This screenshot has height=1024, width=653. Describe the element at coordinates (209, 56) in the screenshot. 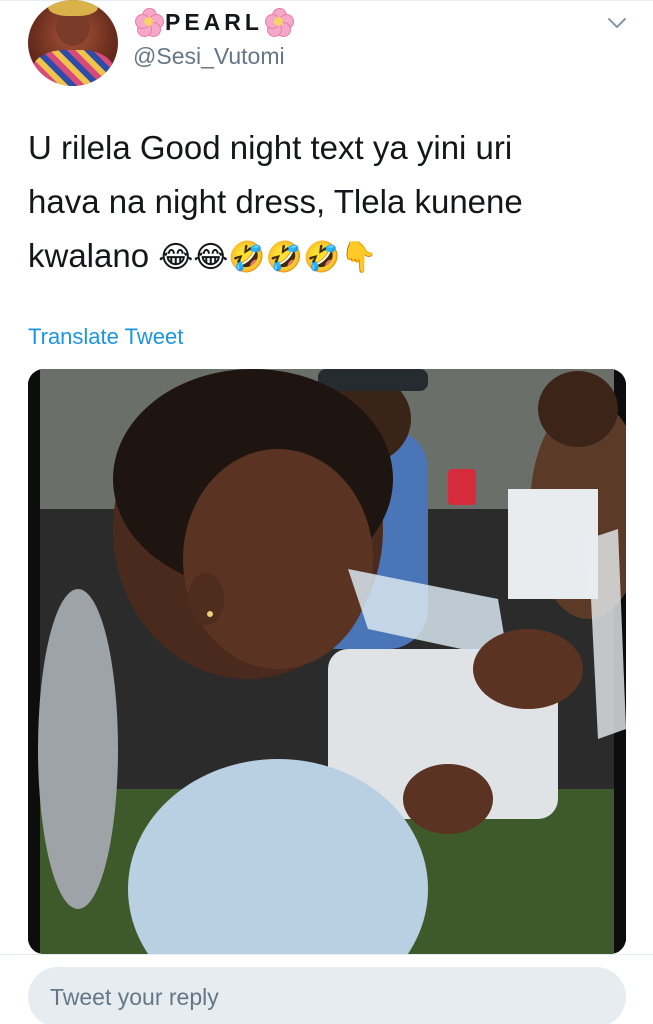

I see `user-handle: @Sesi_Vutomi` at that location.